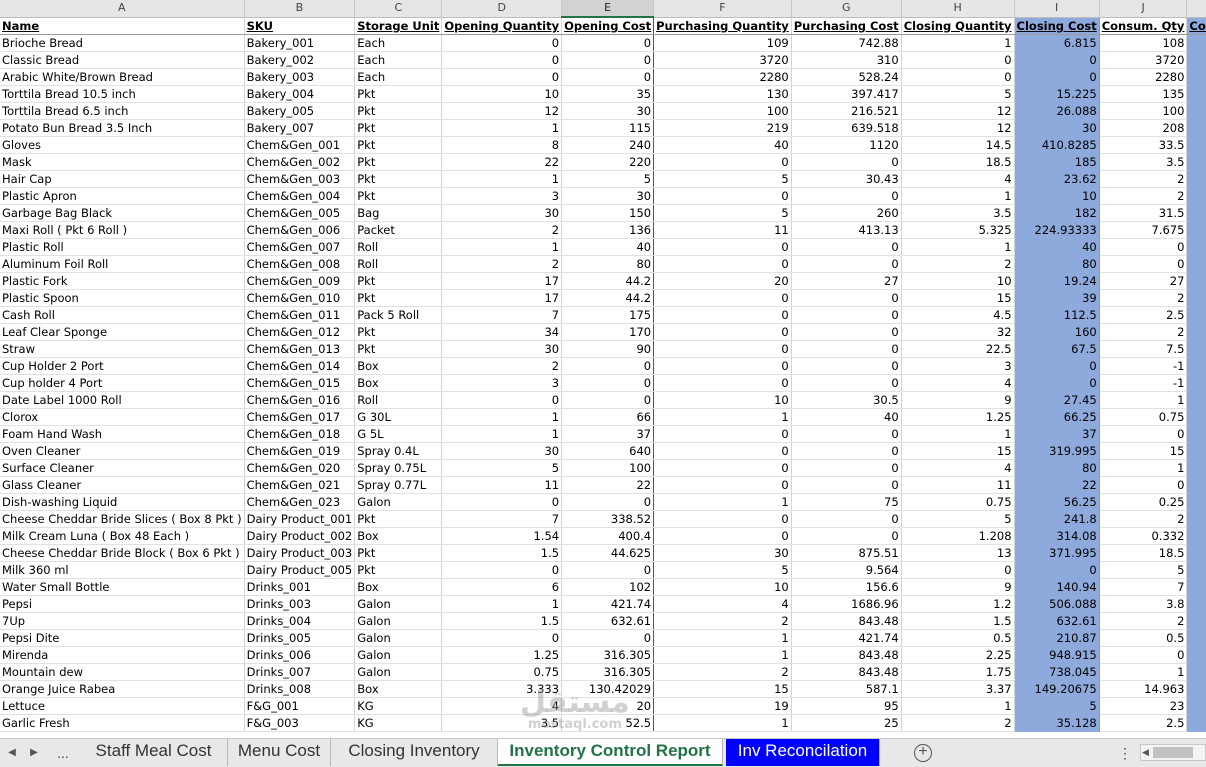 The image size is (1206, 767). What do you see at coordinates (1057, 502) in the screenshot?
I see `cell: 56.25` at bounding box center [1057, 502].